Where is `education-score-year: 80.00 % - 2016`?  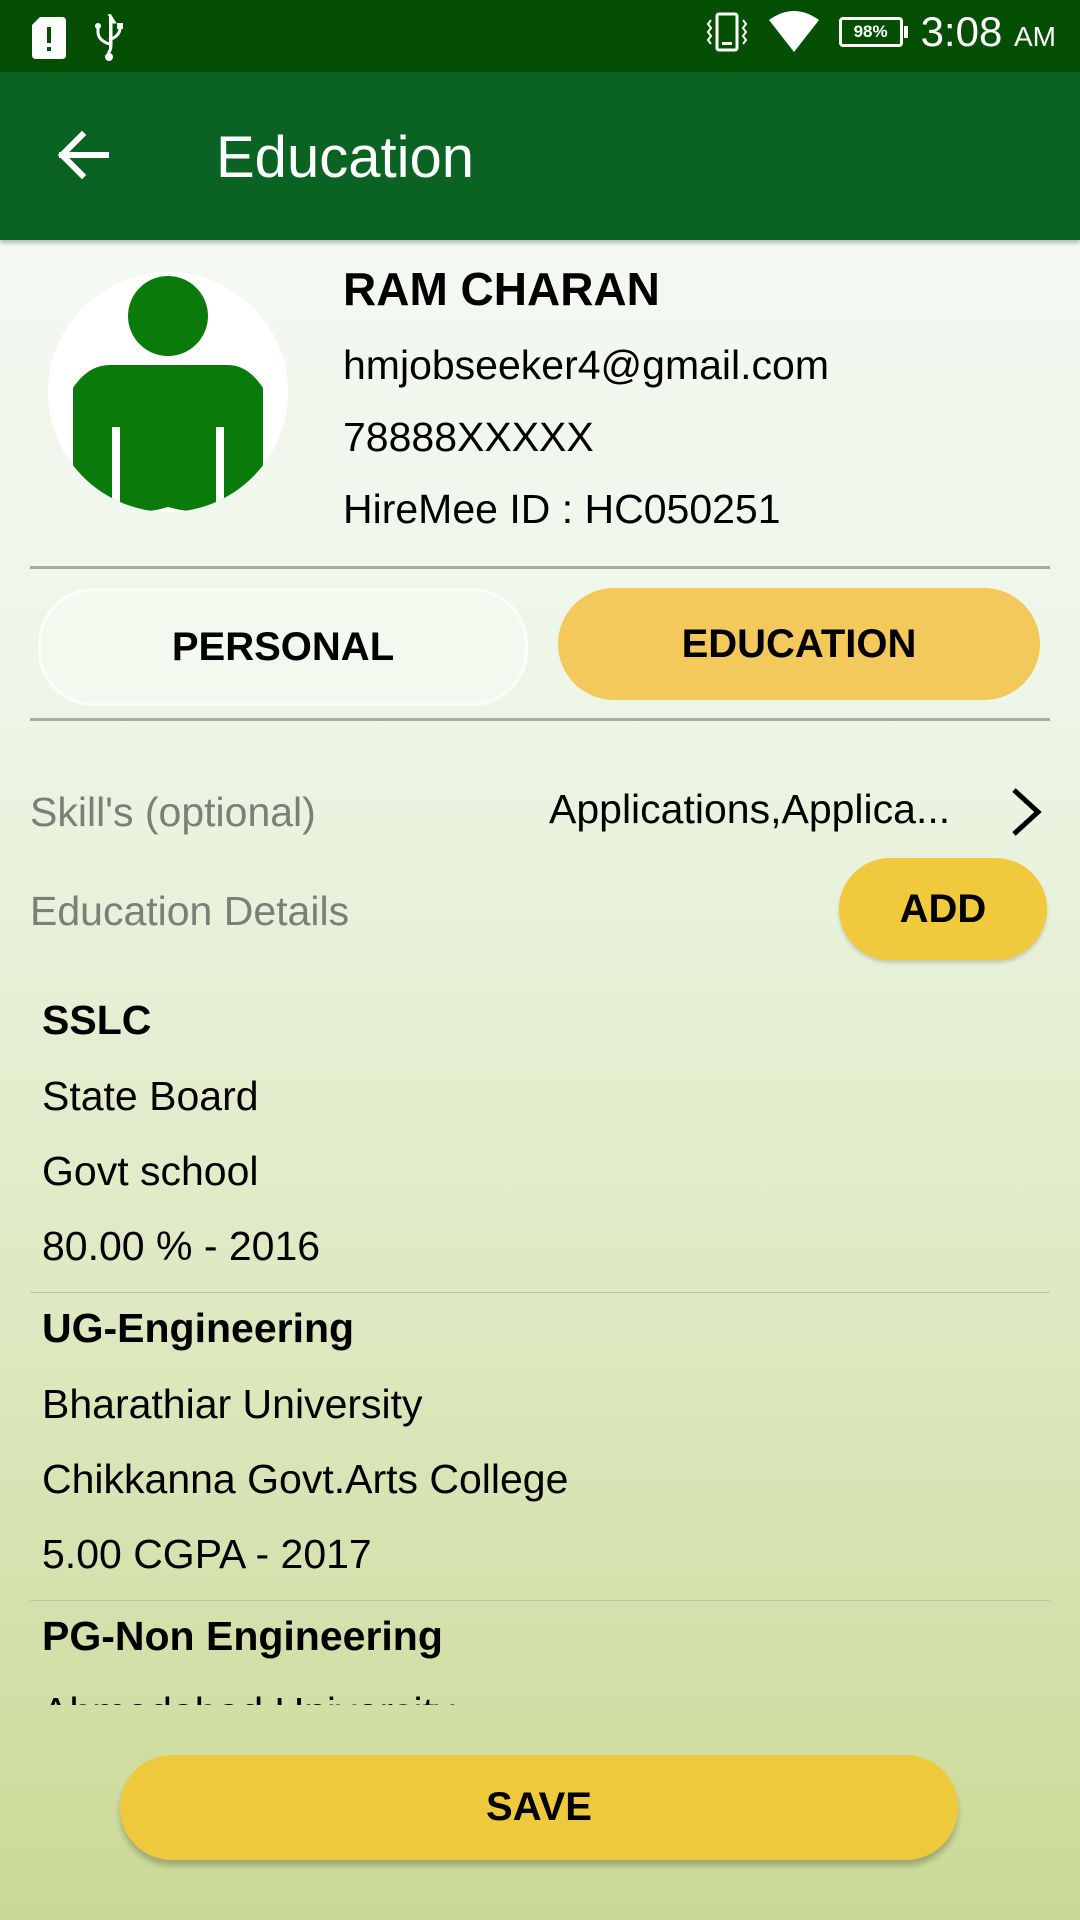
education-score-year: 80.00 % - 2016 is located at coordinates (181, 1246).